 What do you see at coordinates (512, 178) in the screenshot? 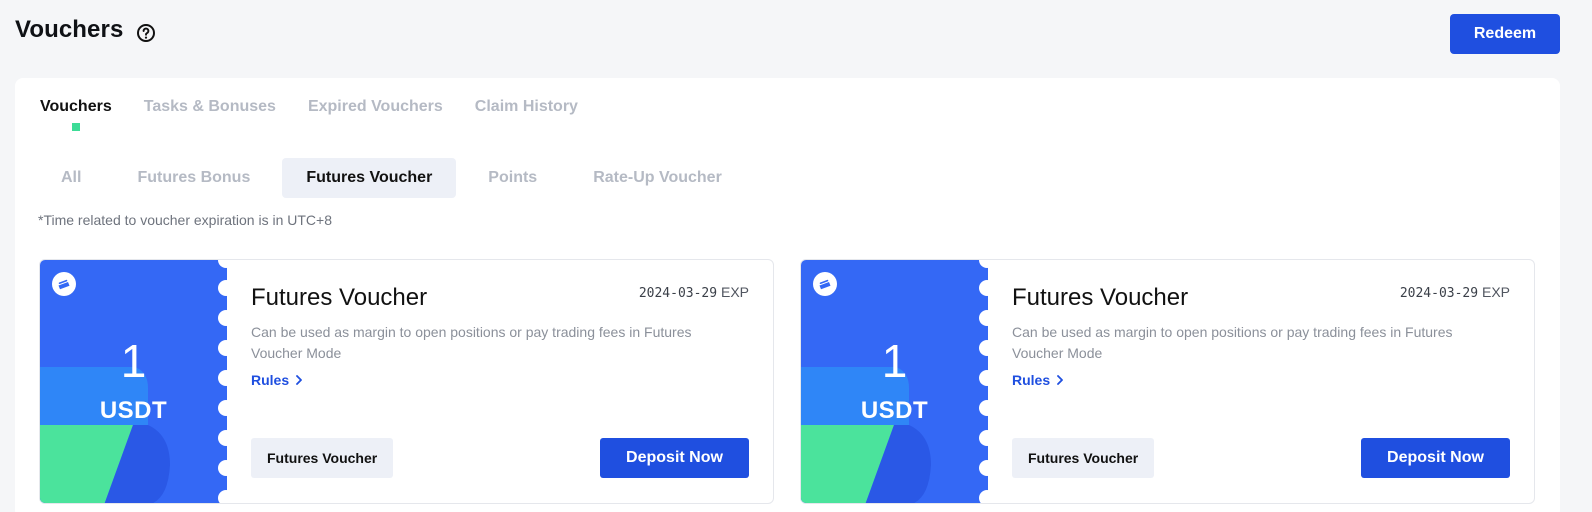
I see `filter-points: Points` at bounding box center [512, 178].